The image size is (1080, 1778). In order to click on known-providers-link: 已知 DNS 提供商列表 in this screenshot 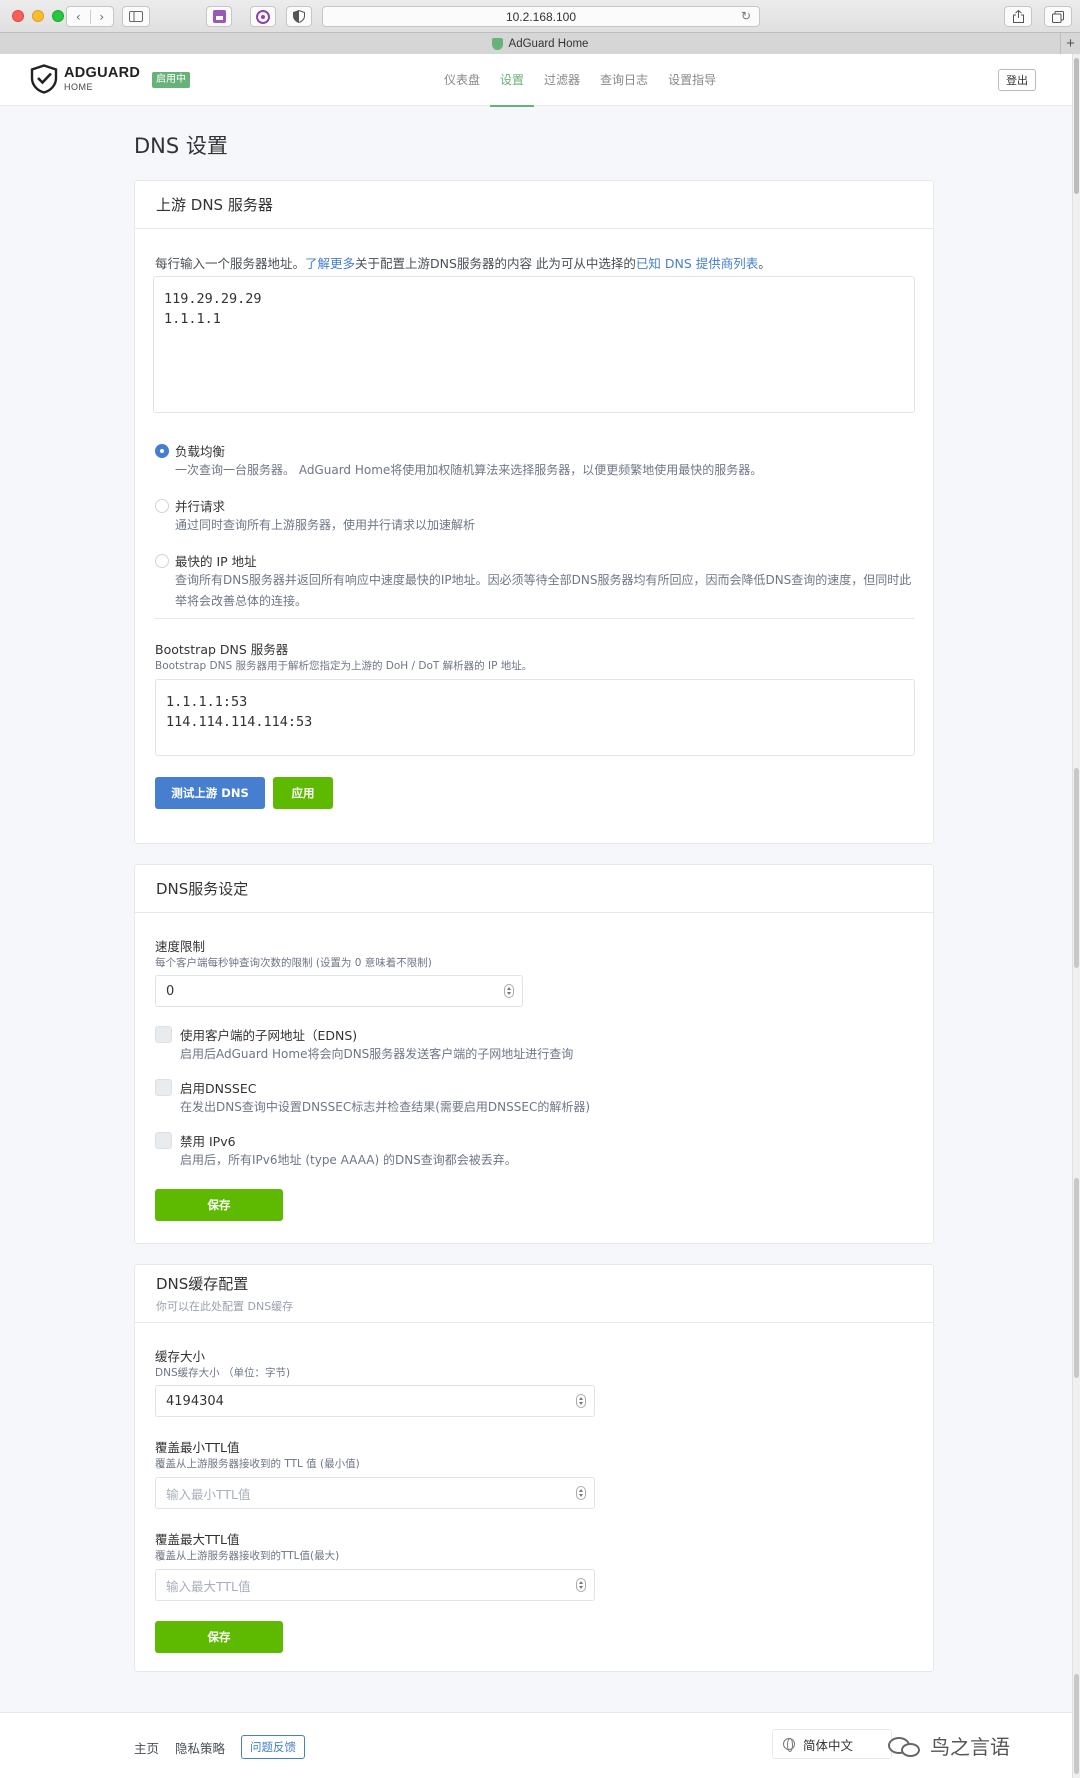, I will do `click(697, 263)`.